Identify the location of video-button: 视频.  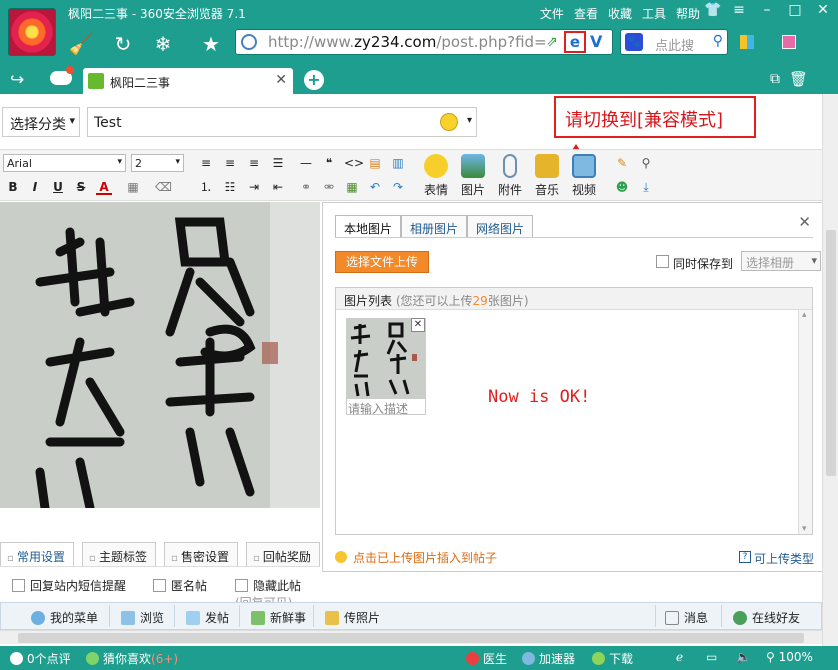
(584, 176).